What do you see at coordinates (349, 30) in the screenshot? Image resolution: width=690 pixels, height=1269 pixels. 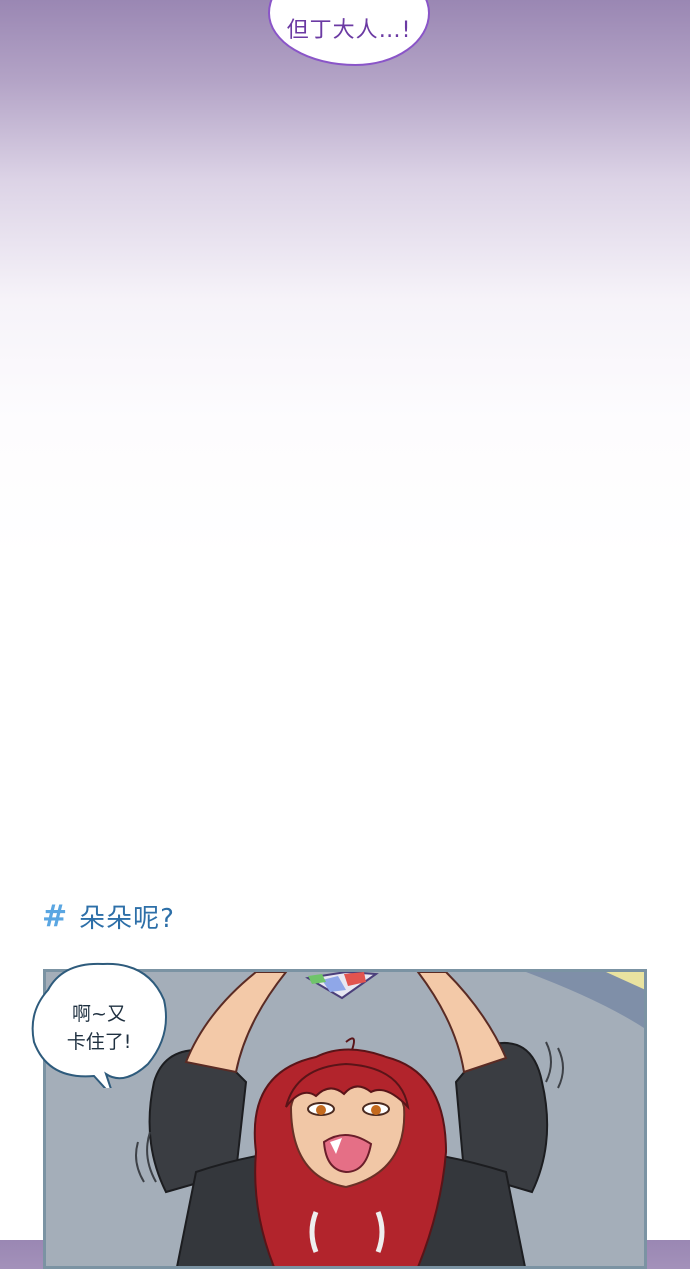 I see `top-speech-text: 但丁大人…!` at bounding box center [349, 30].